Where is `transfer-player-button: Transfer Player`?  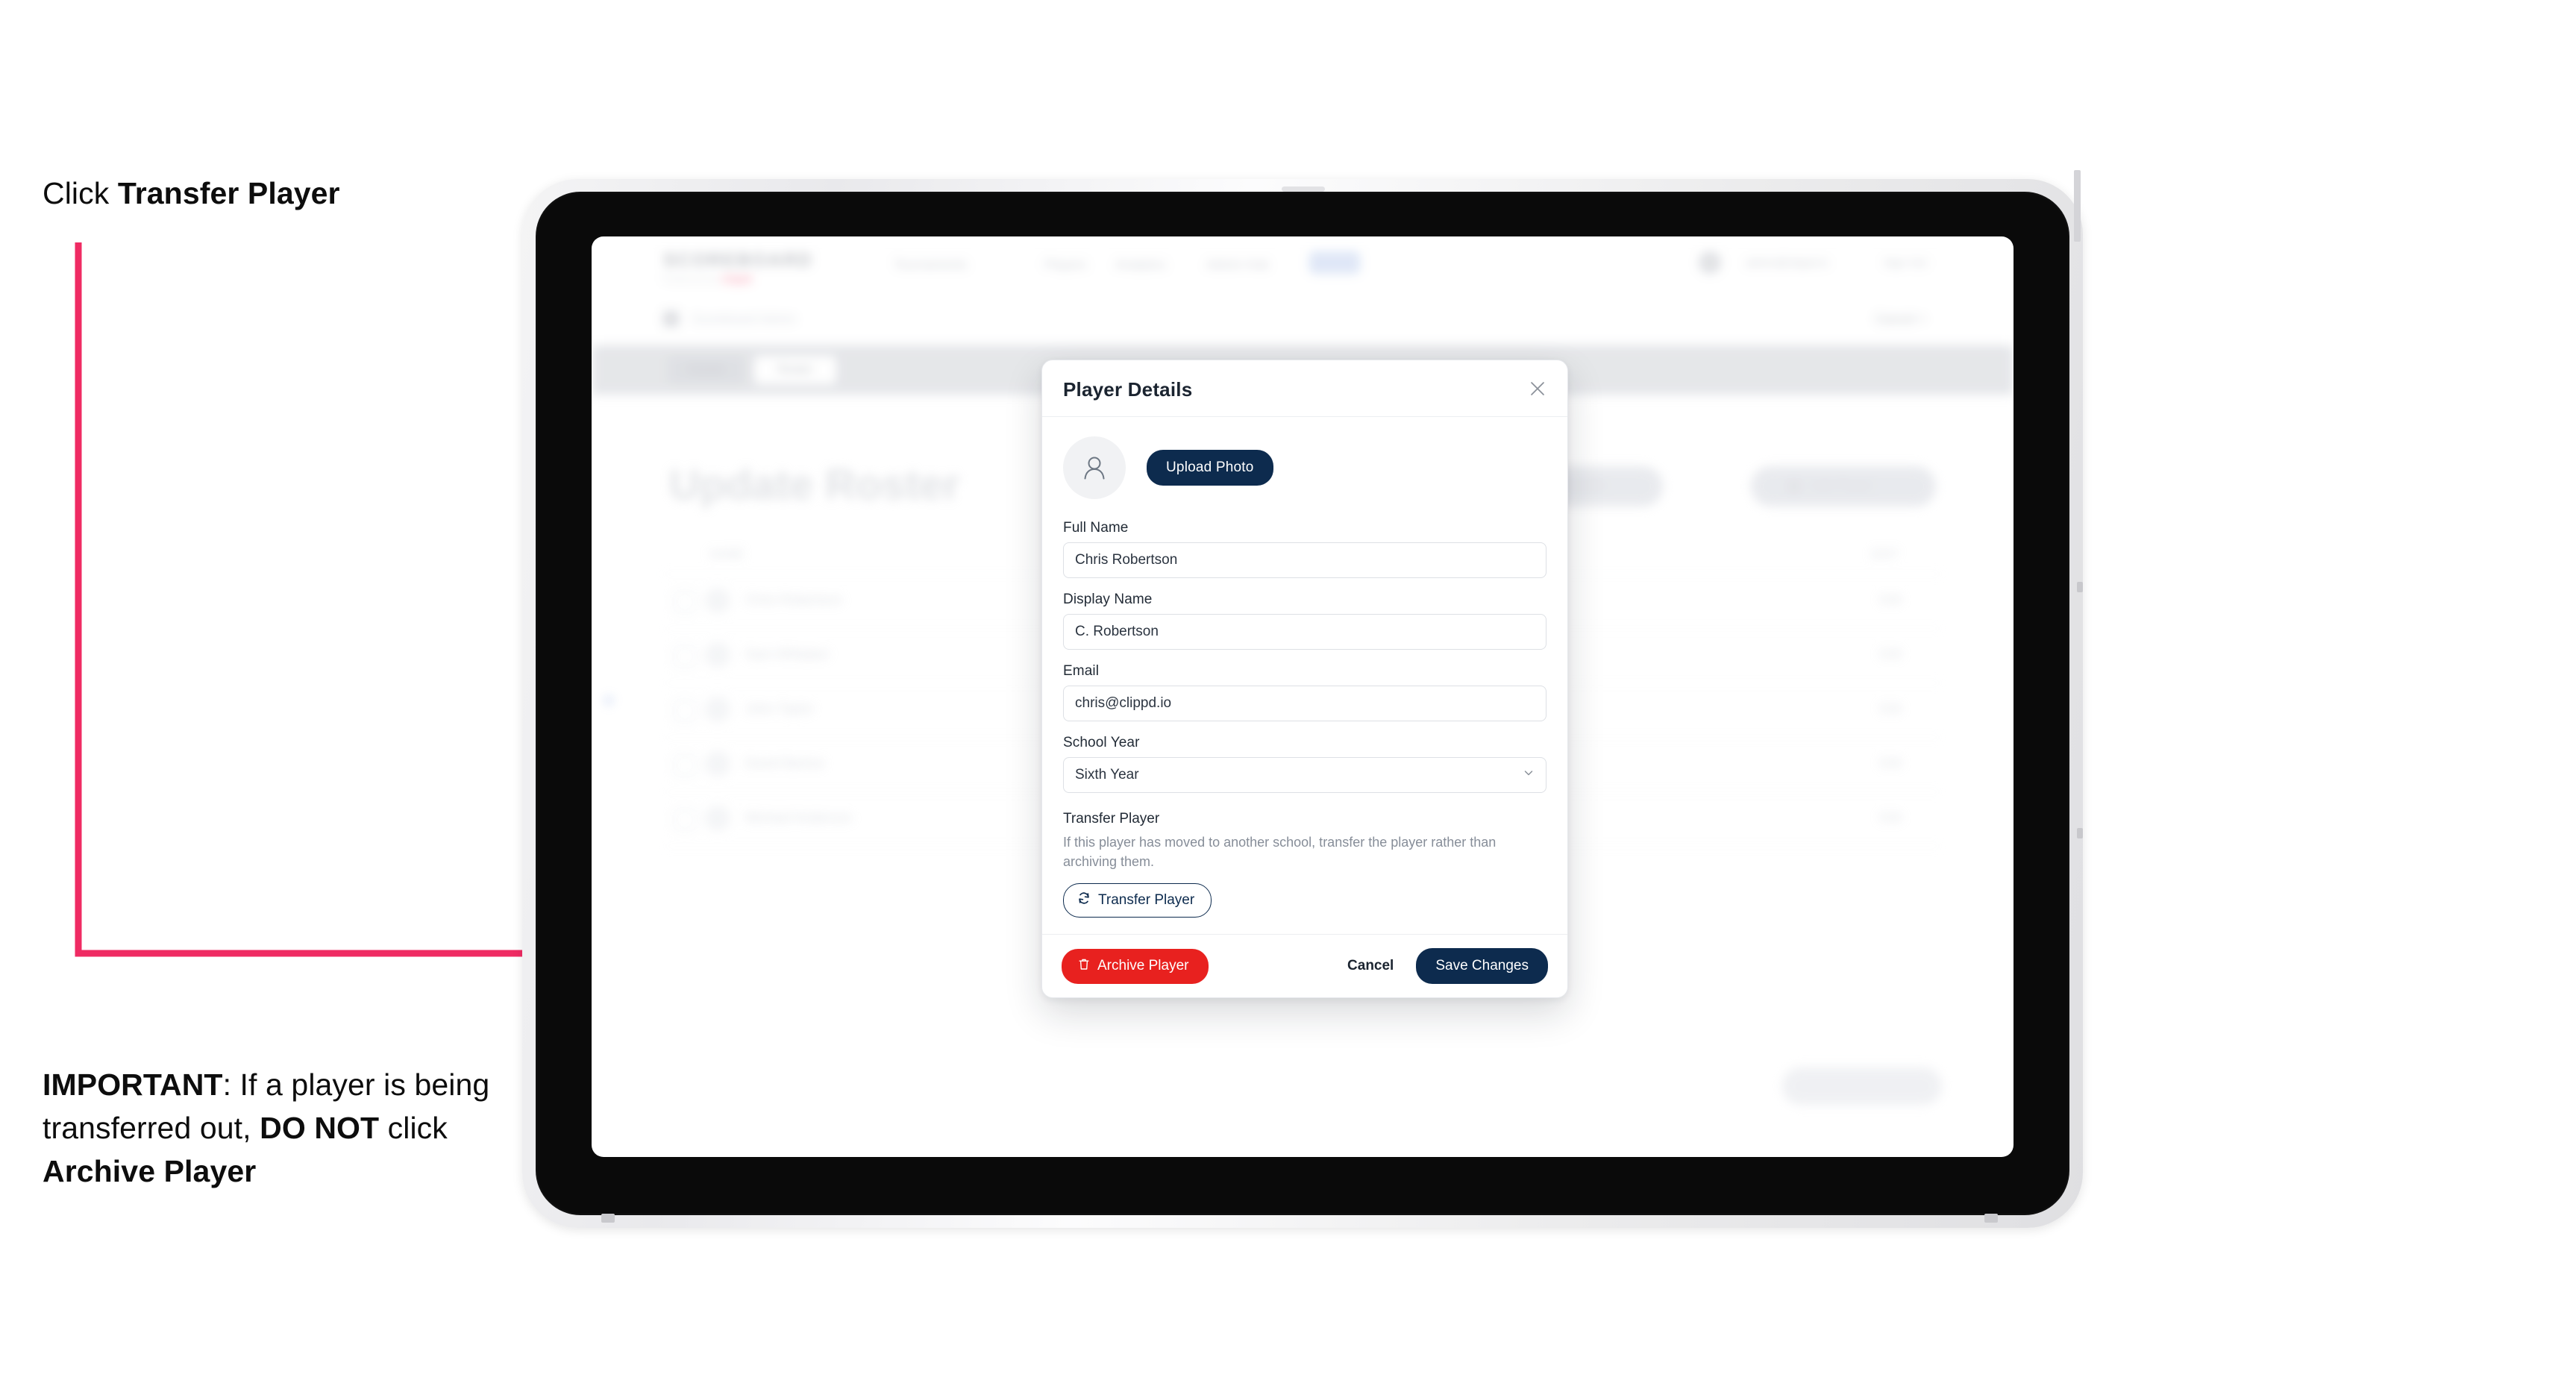
transfer-player-button: Transfer Player is located at coordinates (1137, 901).